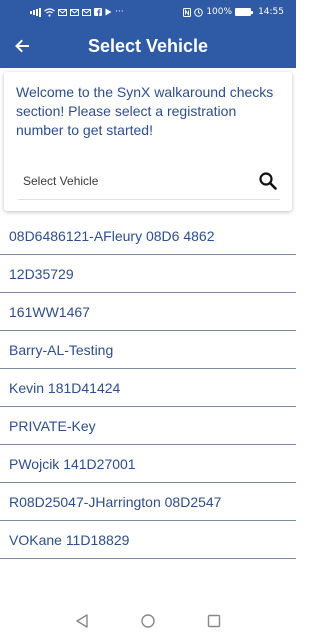  What do you see at coordinates (271, 11) in the screenshot?
I see `status-time: 14:55` at bounding box center [271, 11].